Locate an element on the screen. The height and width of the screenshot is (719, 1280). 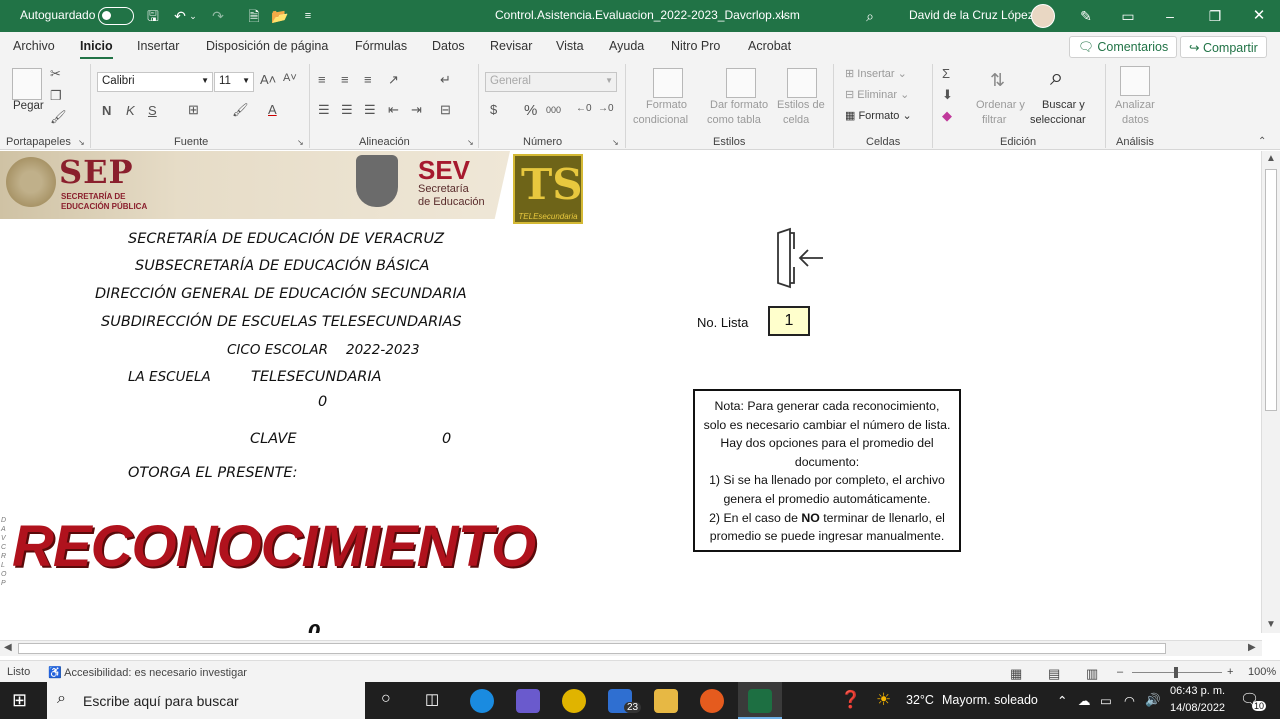
find-select-label-1: Buscar y is located at coordinates (1063, 105).